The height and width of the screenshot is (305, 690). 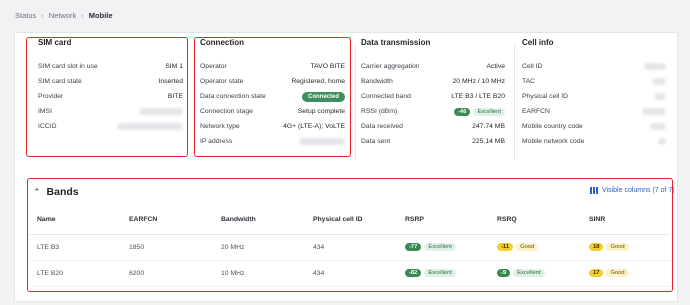 What do you see at coordinates (107, 97) in the screenshot?
I see `sim-card-highlight` at bounding box center [107, 97].